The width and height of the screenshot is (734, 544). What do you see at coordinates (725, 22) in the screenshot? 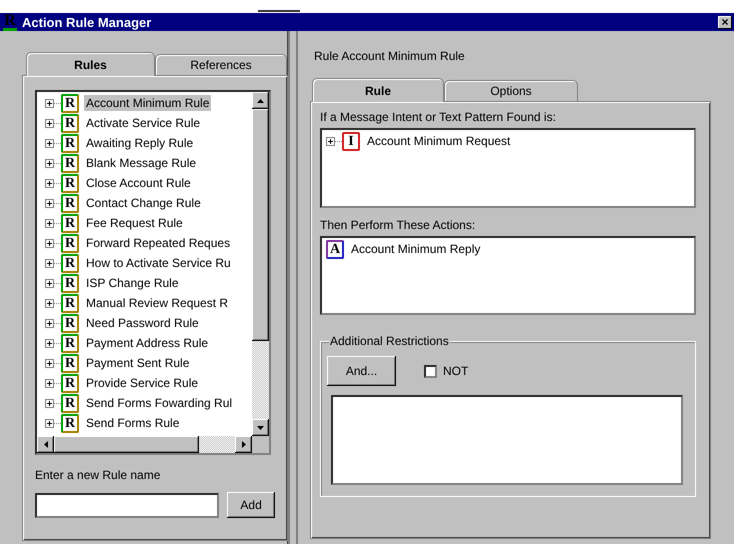
I see `close-button: ×` at bounding box center [725, 22].